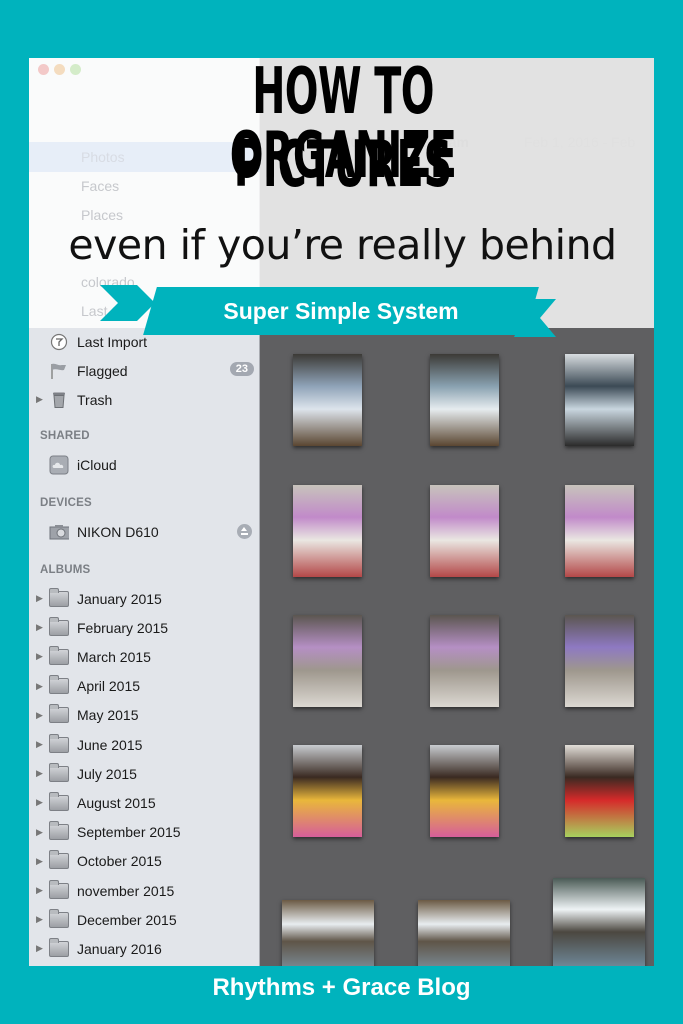 The width and height of the screenshot is (683, 1024). I want to click on sidebar-item-trash: ▶ Trash, so click(144, 399).